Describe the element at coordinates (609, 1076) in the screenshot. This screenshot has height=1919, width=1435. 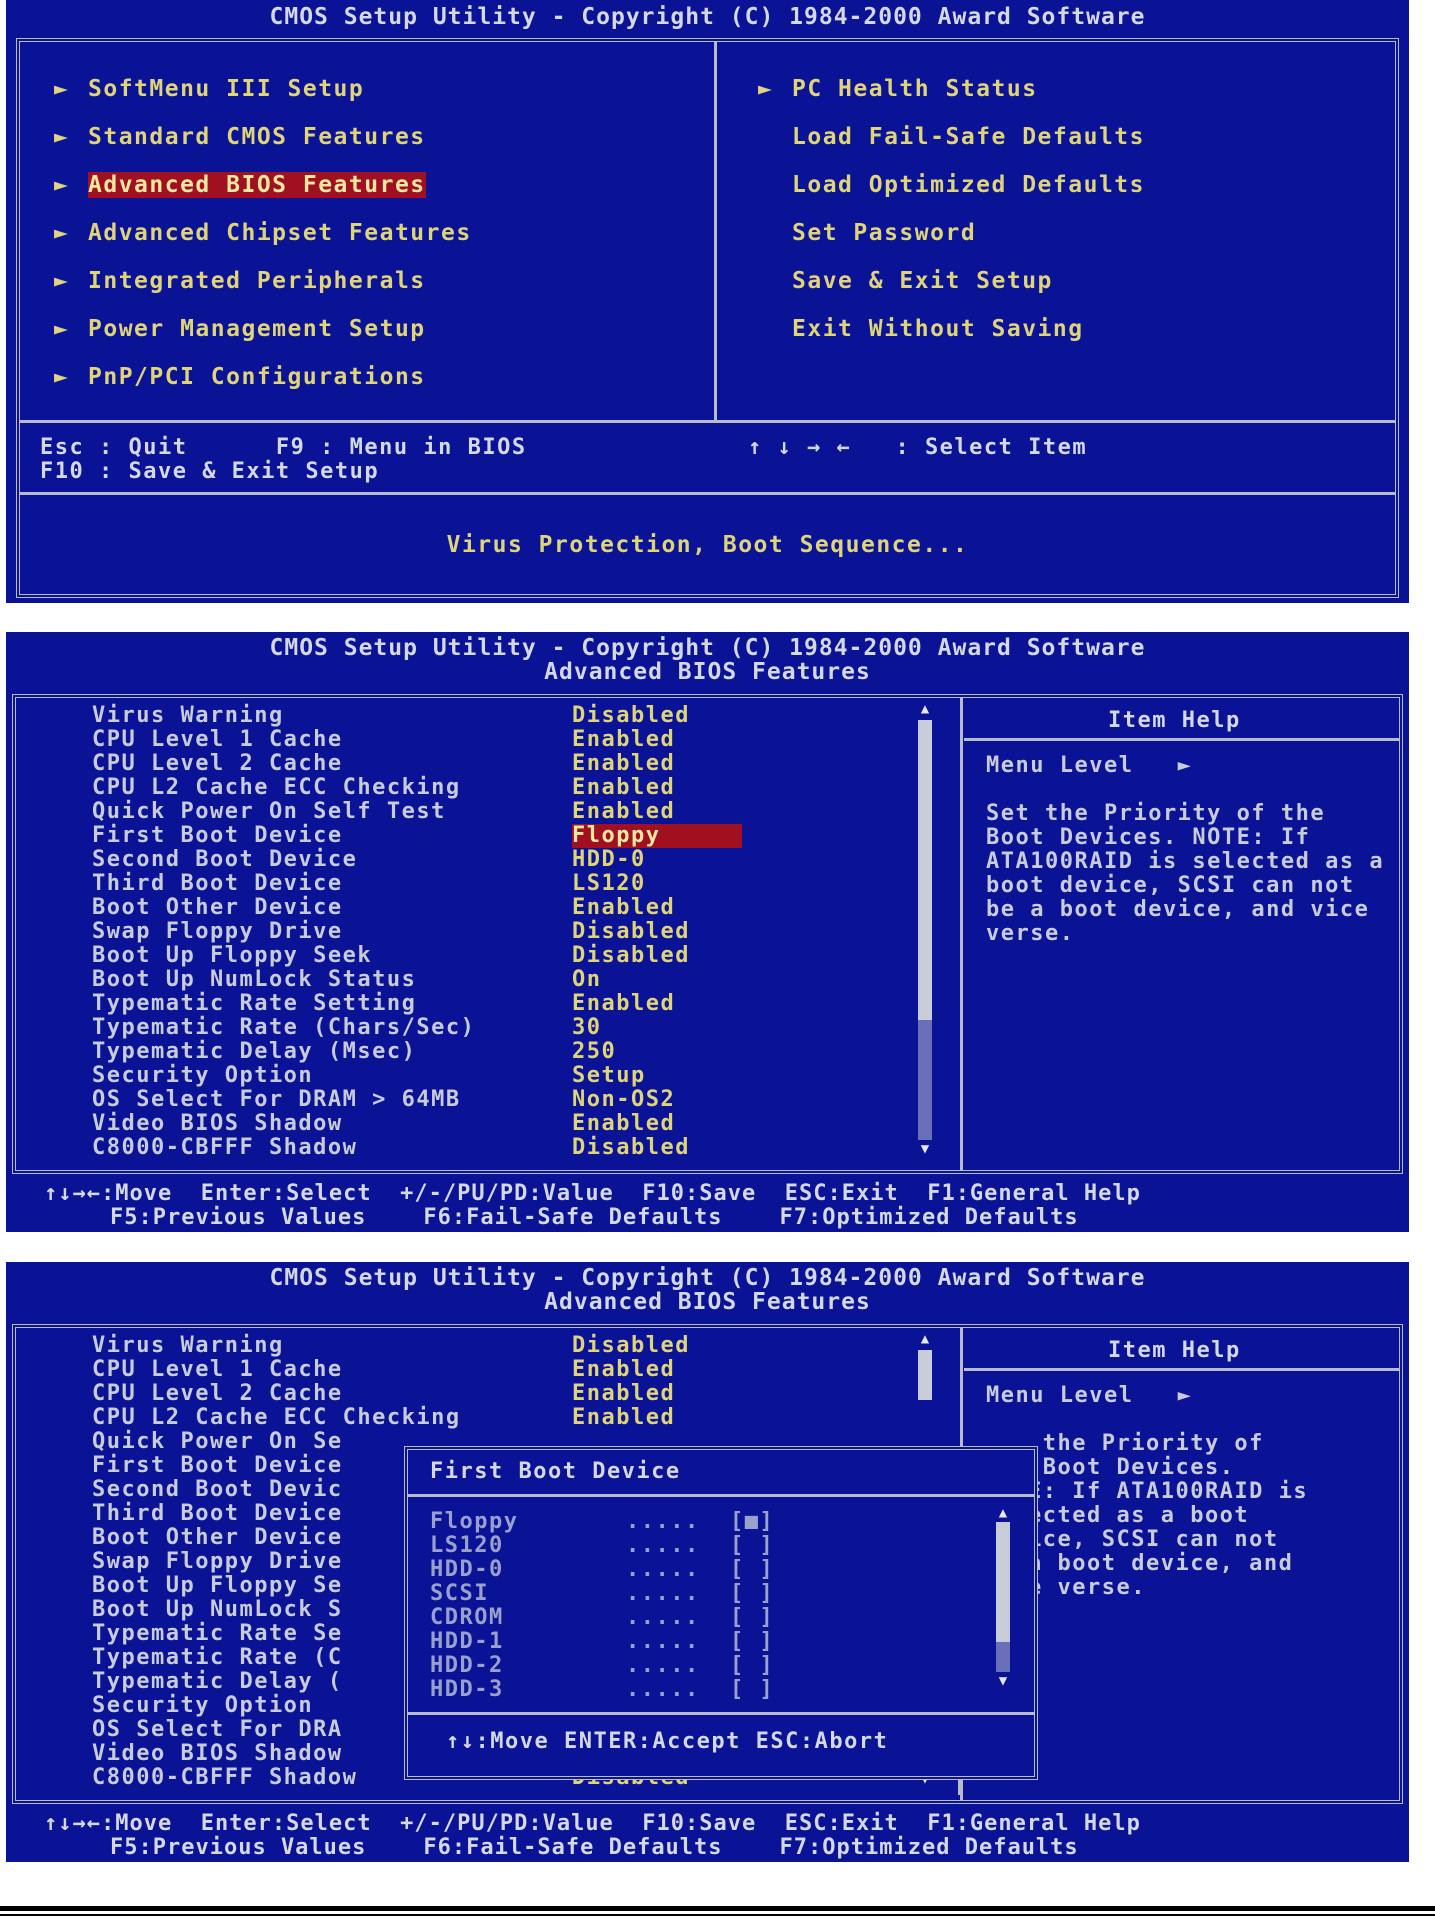
I see `setting-value: Setup` at that location.